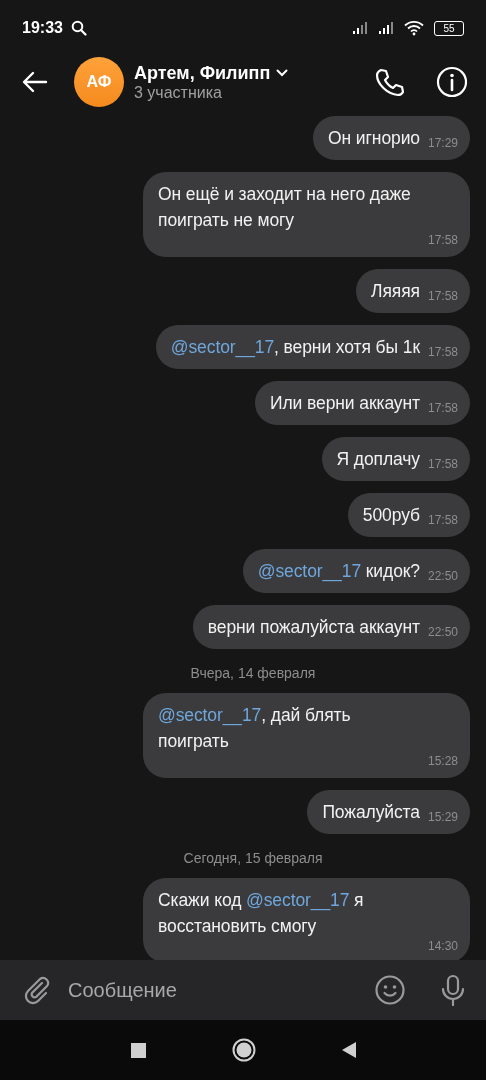 The image size is (486, 1080). What do you see at coordinates (453, 990) in the screenshot?
I see `microphone-icon` at bounding box center [453, 990].